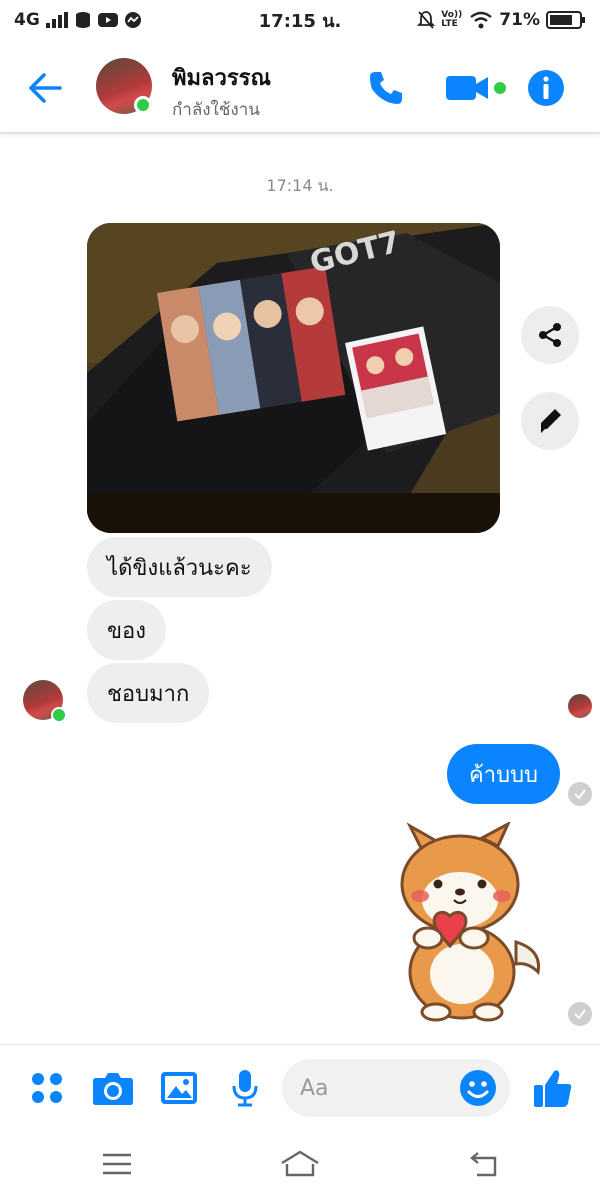 This screenshot has height=1200, width=600. I want to click on incoming-message: ได้ขิงแล้วนะคะ, so click(179, 567).